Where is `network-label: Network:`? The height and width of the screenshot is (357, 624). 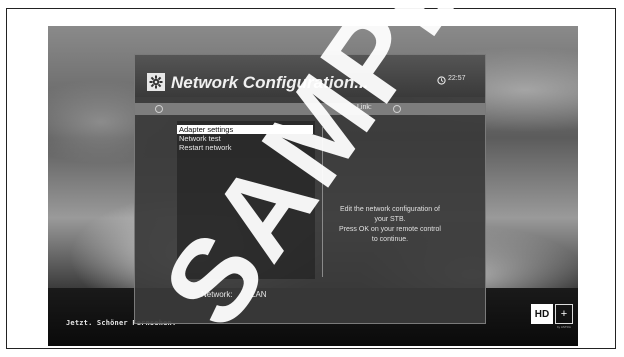
network-label: Network: is located at coordinates (217, 294).